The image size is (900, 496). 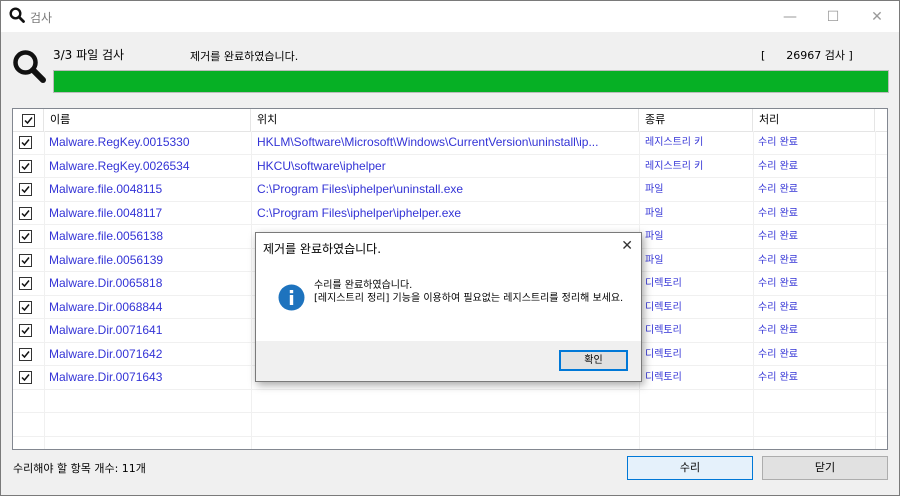 I want to click on row-name: Malware.Dir.0071642, so click(x=106, y=353).